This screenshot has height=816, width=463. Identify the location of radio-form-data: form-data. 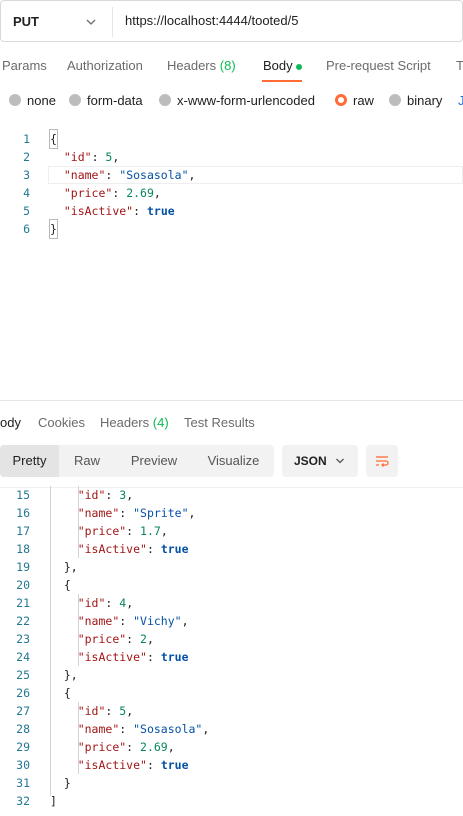
(106, 100).